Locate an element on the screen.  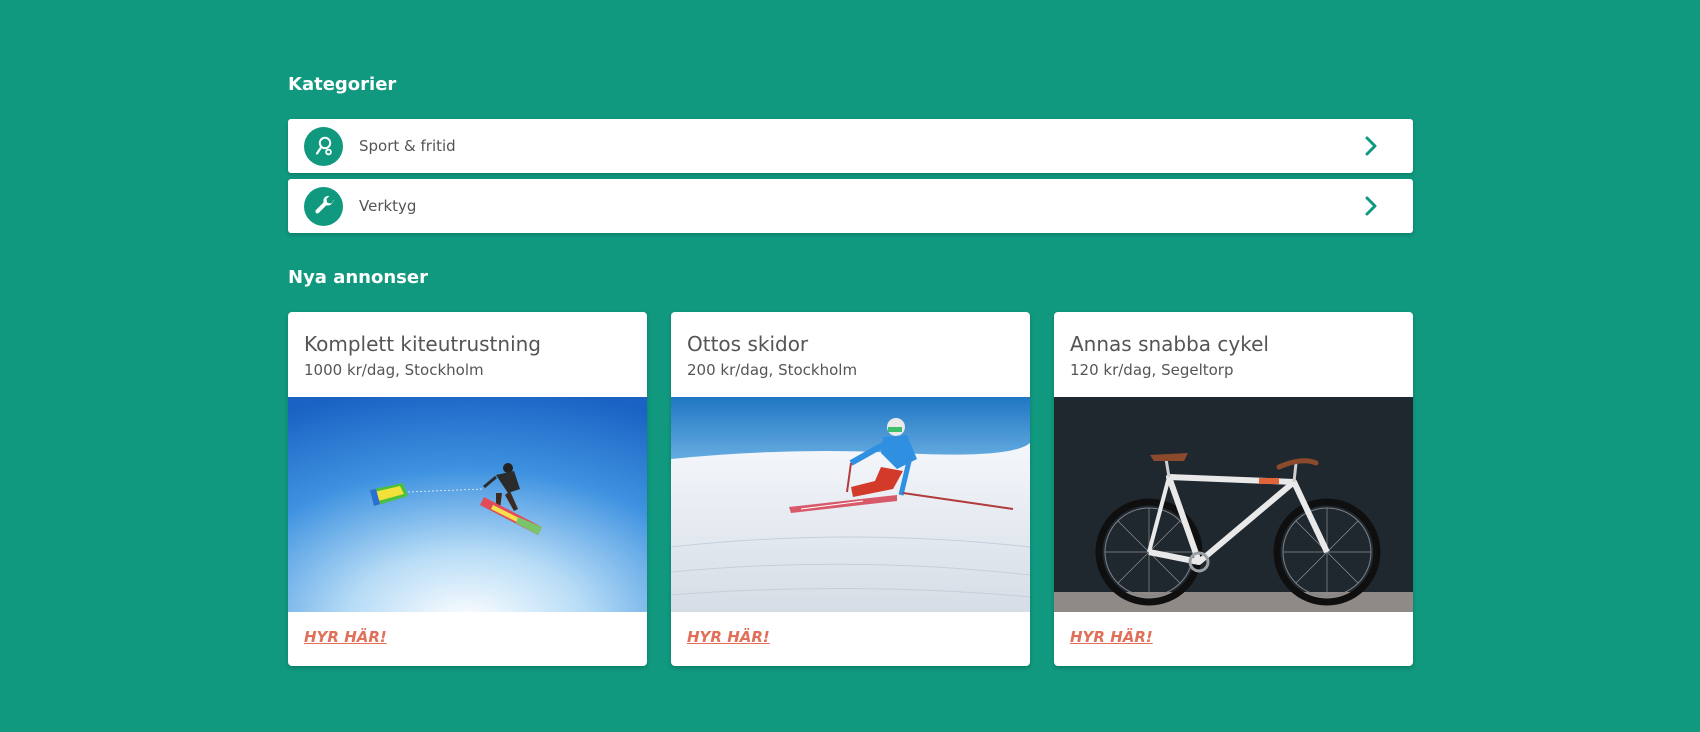
ad-title: Komplett kiteutrustning is located at coordinates (423, 344).